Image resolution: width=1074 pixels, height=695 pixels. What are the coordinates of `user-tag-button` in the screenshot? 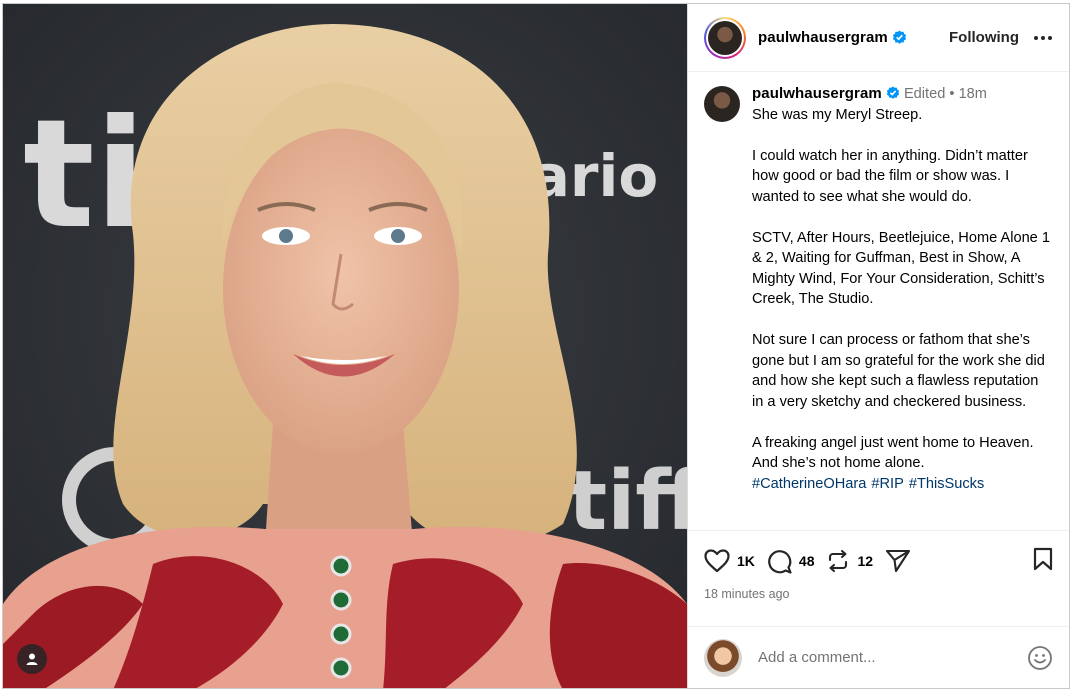 It's located at (32, 659).